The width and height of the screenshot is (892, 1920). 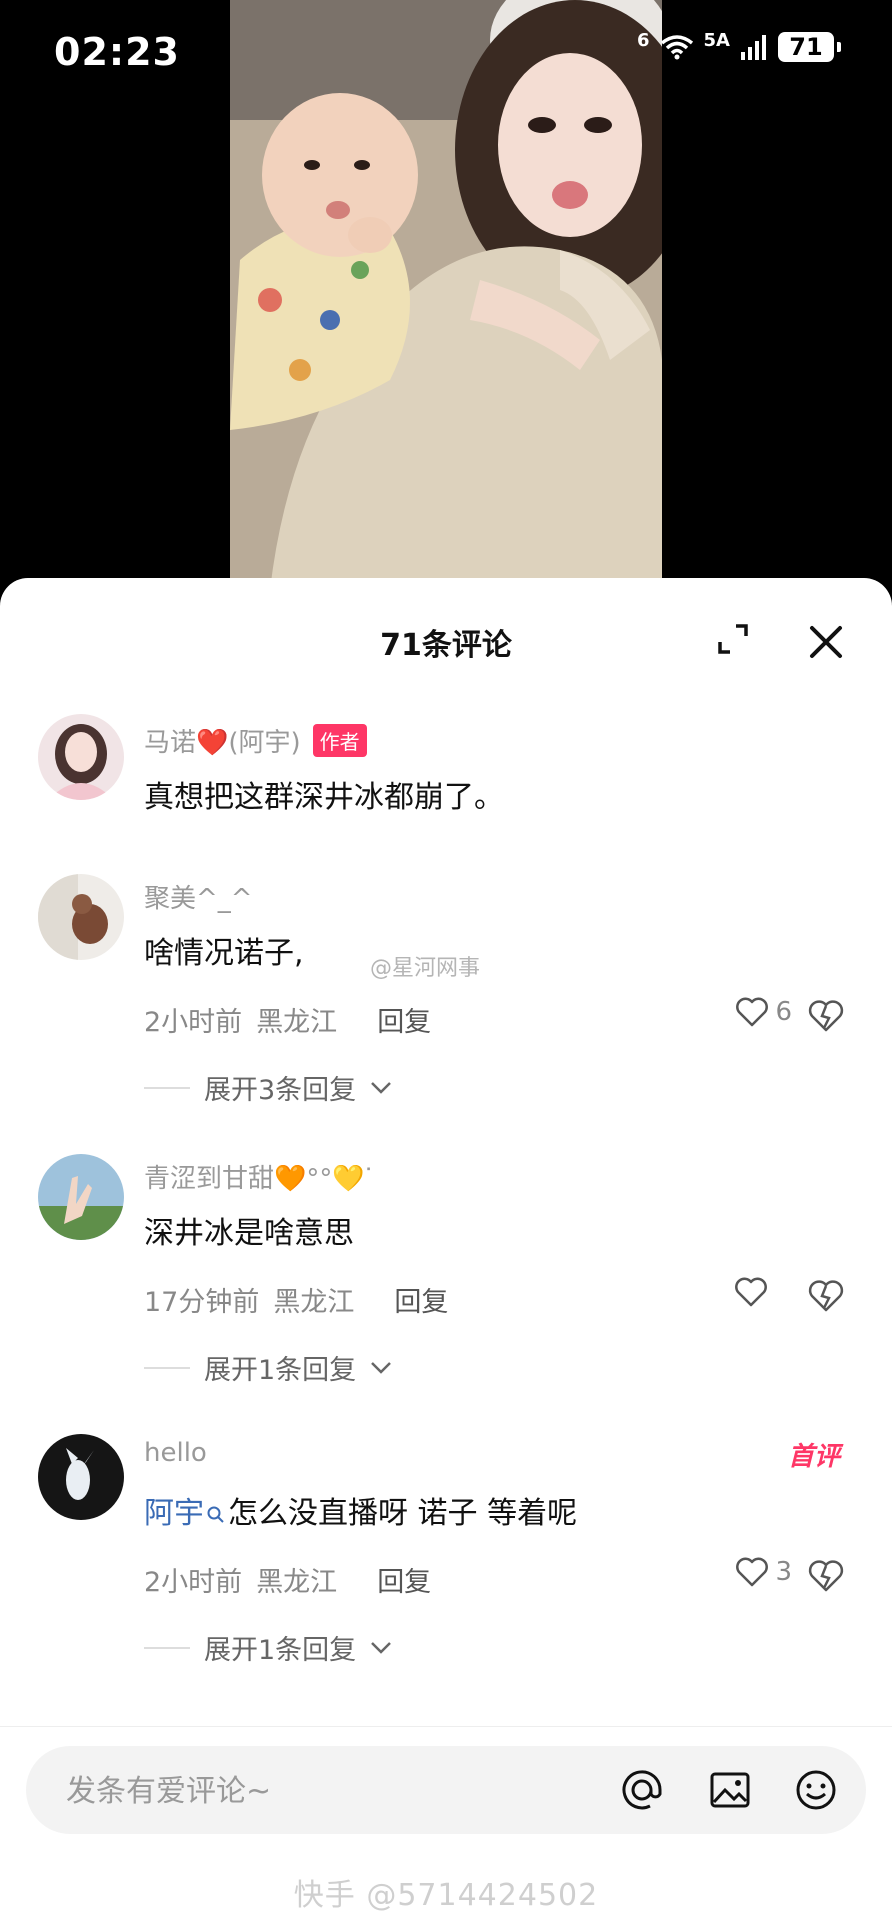 I want to click on like-button: 3, so click(x=763, y=1572).